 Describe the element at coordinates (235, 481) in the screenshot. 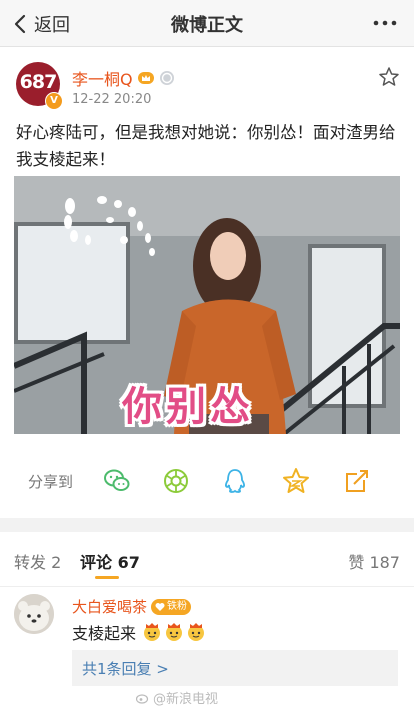

I see `qq-icon` at that location.